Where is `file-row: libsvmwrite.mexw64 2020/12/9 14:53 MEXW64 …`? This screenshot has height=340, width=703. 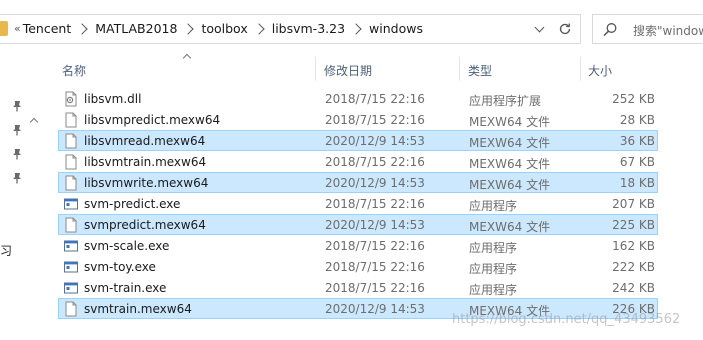
file-row: libsvmwrite.mexw64 2020/12/9 14:53 MEXW64 … is located at coordinates (358, 182).